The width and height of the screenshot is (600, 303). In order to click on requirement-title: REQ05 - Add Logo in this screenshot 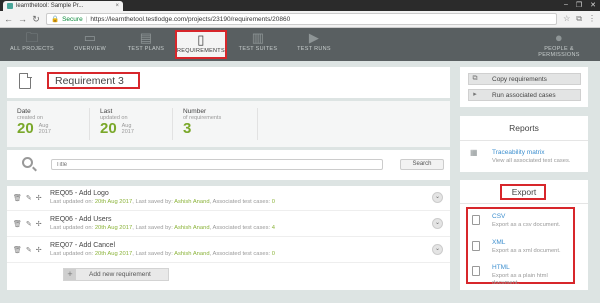, I will do `click(79, 193)`.